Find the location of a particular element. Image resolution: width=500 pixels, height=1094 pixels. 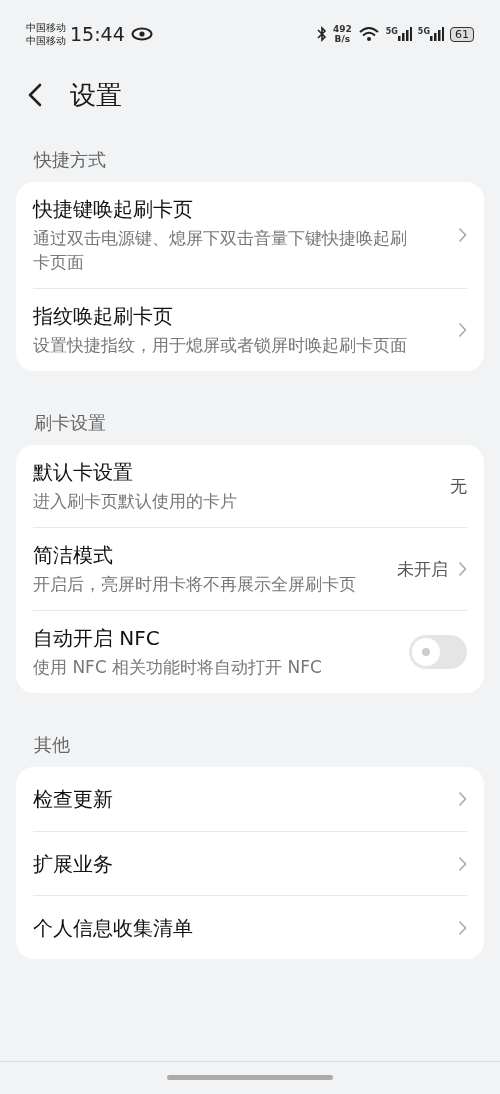

back-icon is located at coordinates (35, 95).